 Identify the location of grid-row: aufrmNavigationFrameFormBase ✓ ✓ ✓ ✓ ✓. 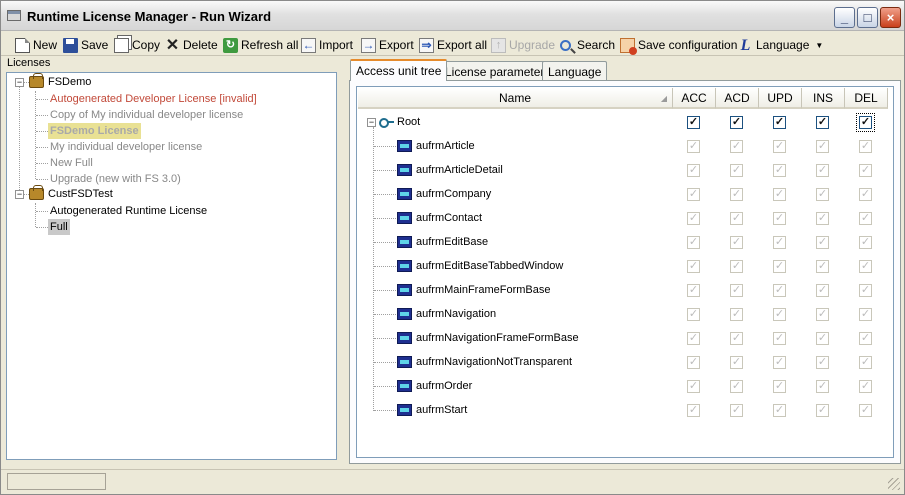
(625, 338).